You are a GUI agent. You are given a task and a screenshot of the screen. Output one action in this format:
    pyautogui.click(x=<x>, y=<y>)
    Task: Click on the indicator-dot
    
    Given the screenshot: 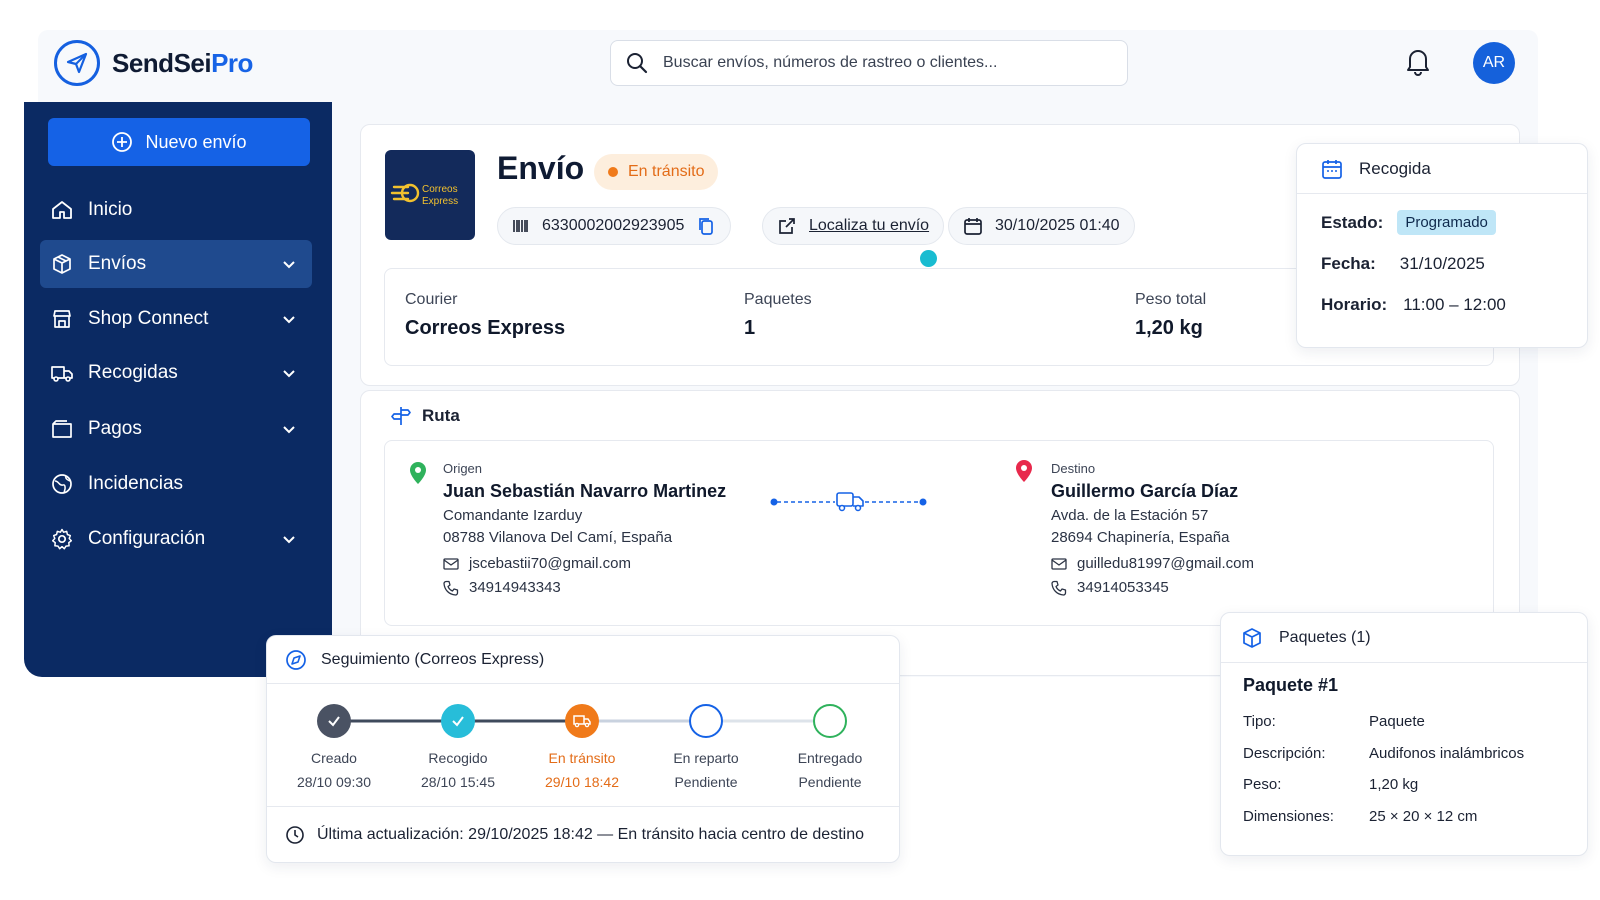 What is the action you would take?
    pyautogui.click(x=928, y=258)
    